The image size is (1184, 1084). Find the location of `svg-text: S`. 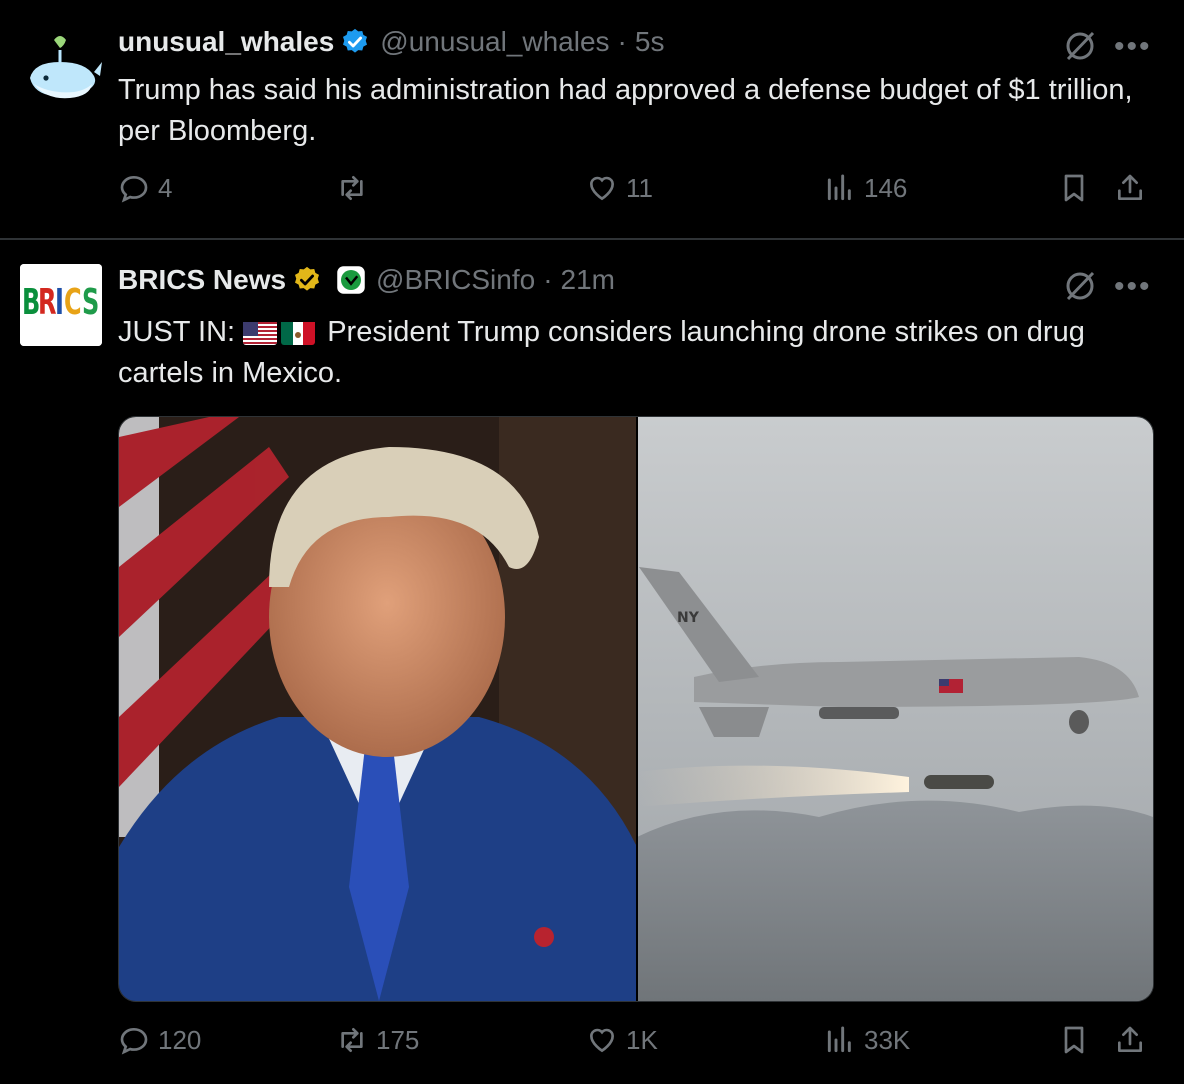

svg-text: S is located at coordinates (90, 302).